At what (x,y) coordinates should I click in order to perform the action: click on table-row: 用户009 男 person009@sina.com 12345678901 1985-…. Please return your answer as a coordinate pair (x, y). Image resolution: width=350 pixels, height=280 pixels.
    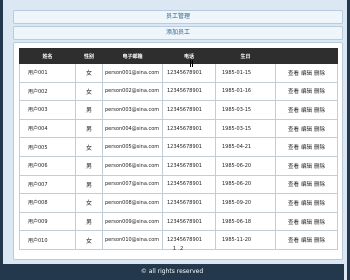
    Looking at the image, I should click on (178, 221).